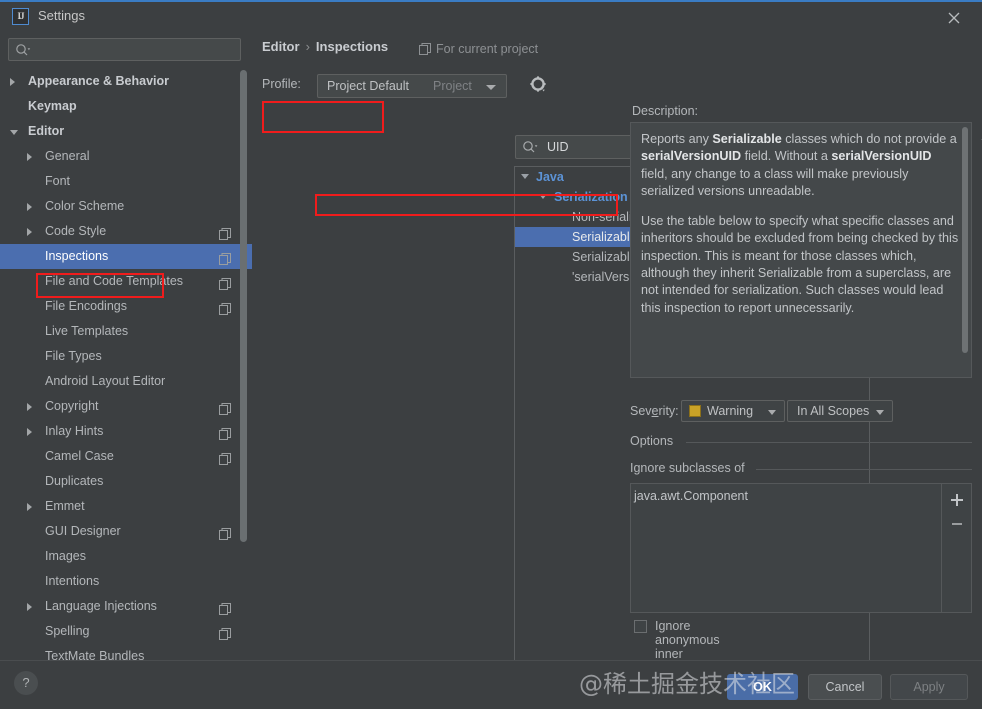 The width and height of the screenshot is (982, 709). What do you see at coordinates (691, 156) in the screenshot?
I see `desc-b2: serialVersionUID` at bounding box center [691, 156].